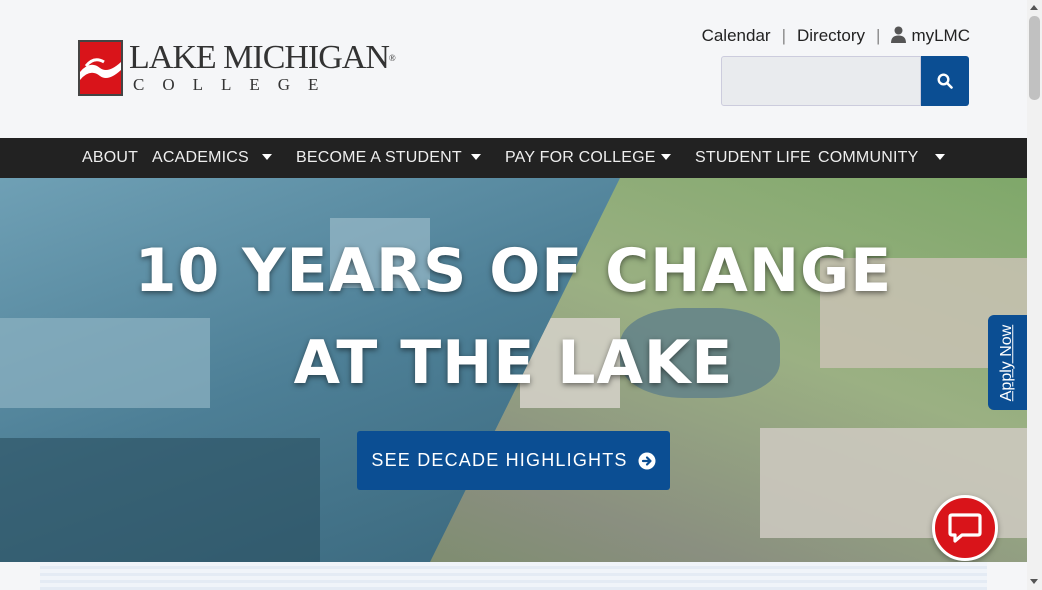 The width and height of the screenshot is (1042, 590). I want to click on scroll-thumb, so click(1034, 58).